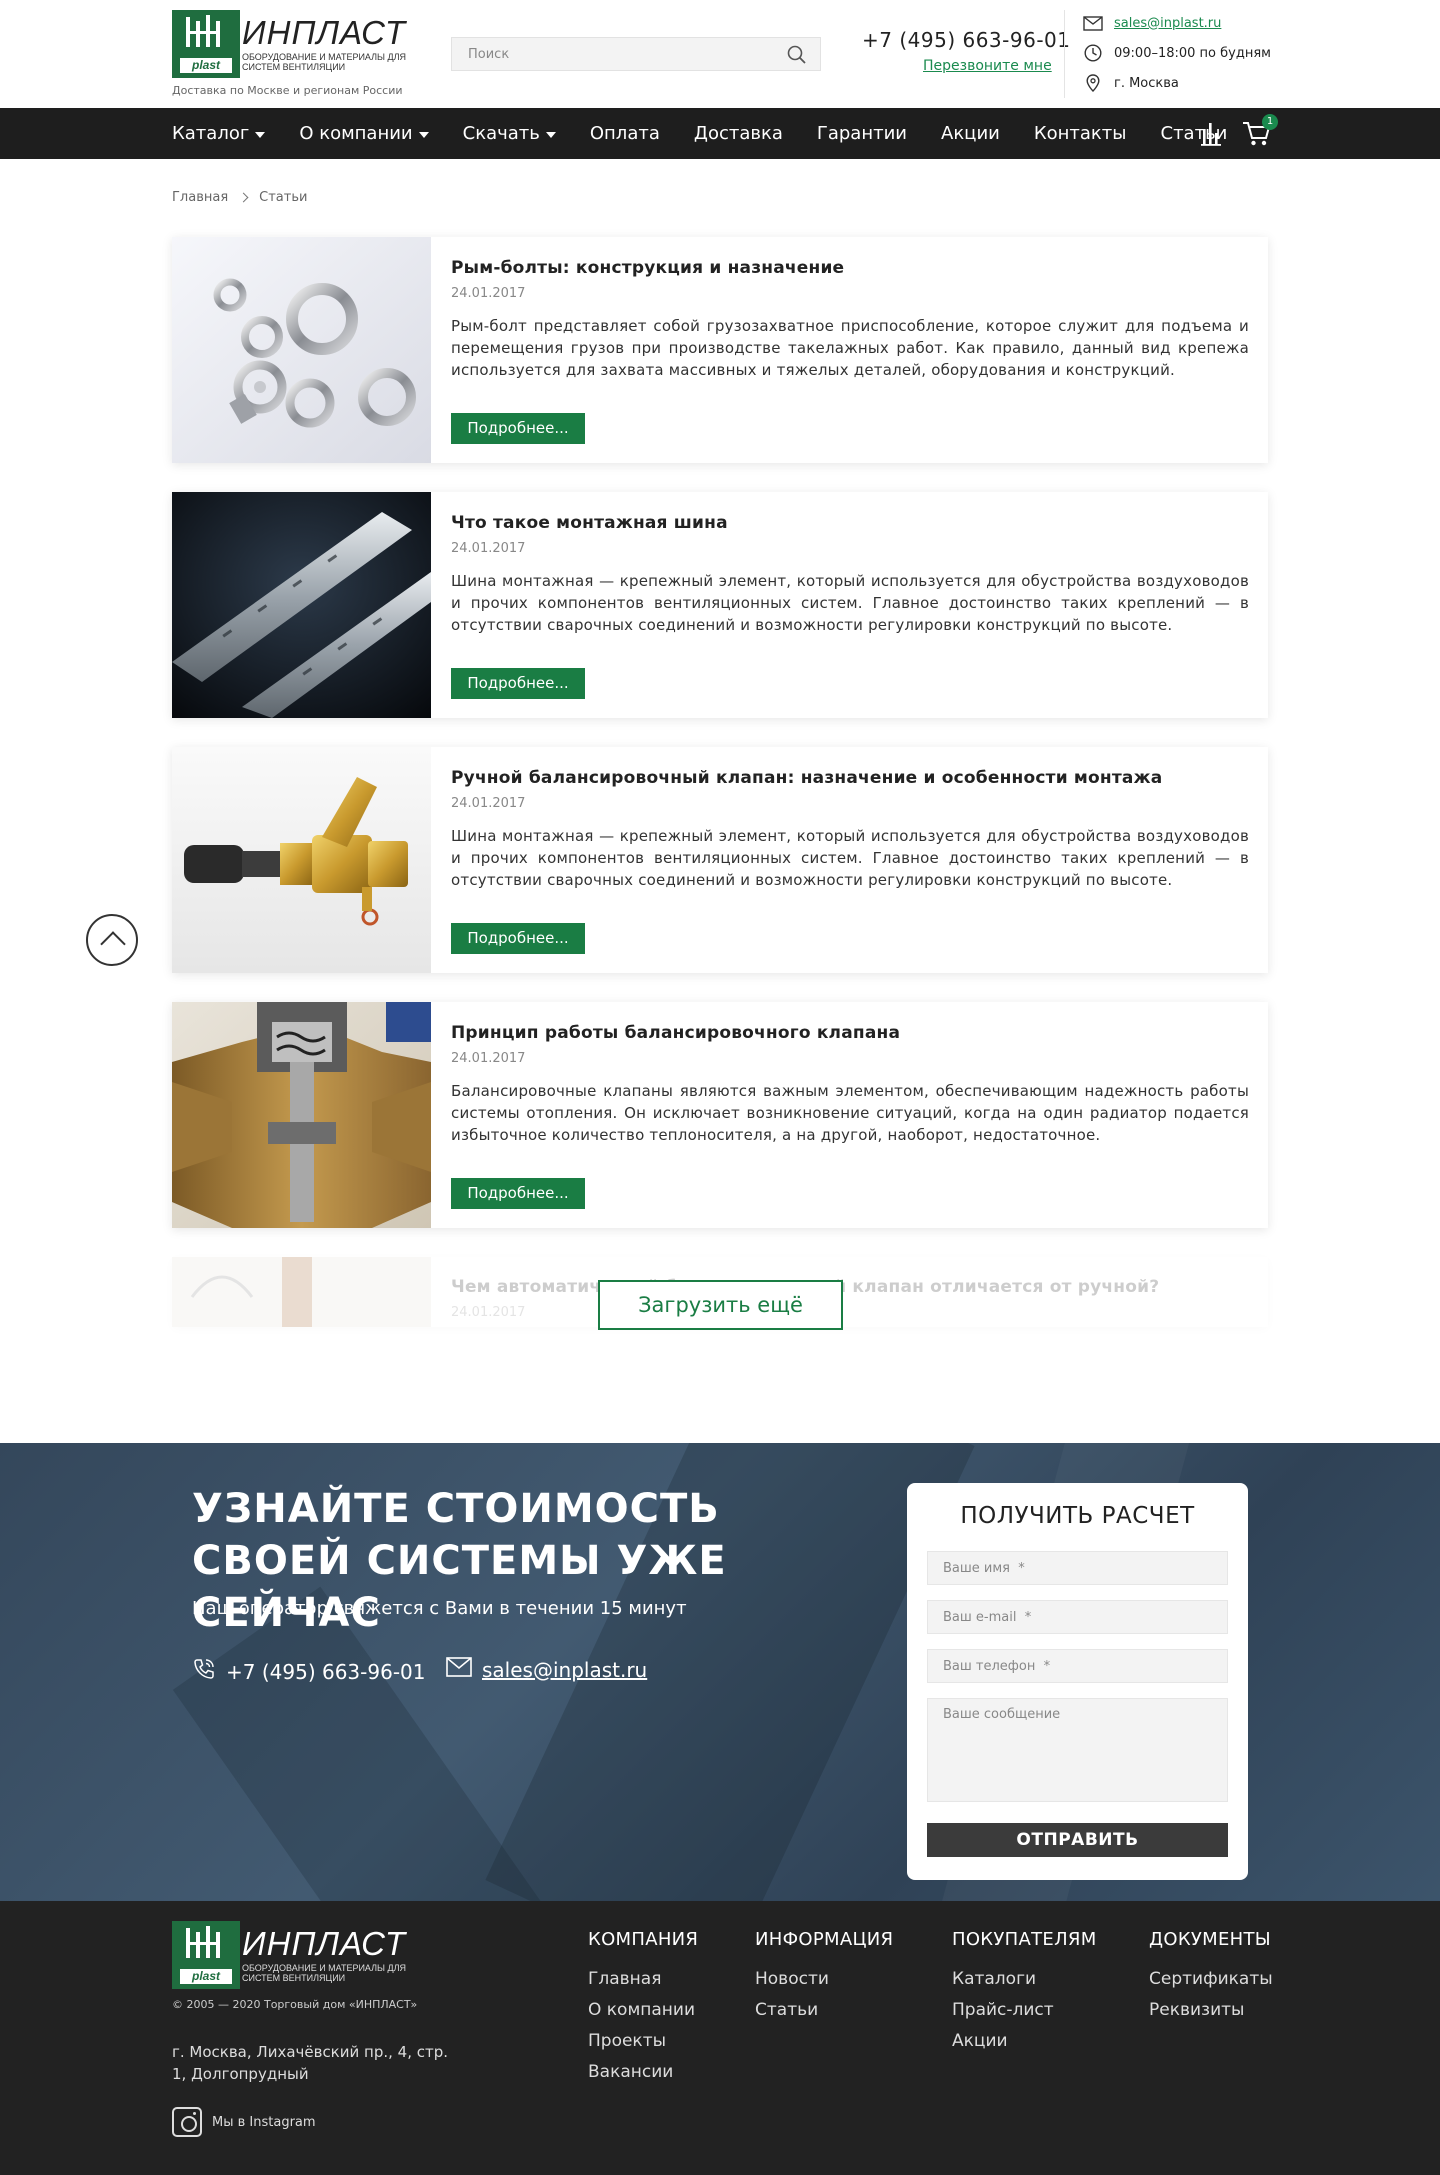  What do you see at coordinates (295, 2004) in the screenshot?
I see `footer-copyright: © 2005 — 2020 Торговый дом «ИНПЛАСТ»` at bounding box center [295, 2004].